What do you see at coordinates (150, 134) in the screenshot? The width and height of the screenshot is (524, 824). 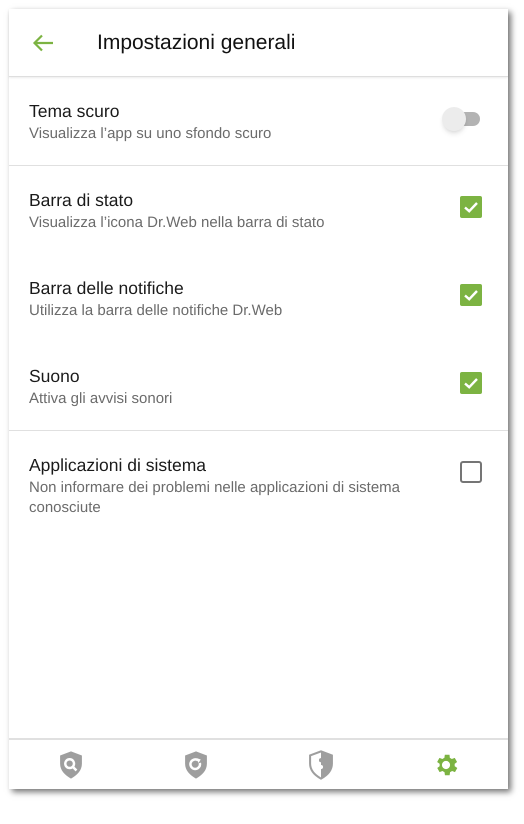 I see `setting-description: Visualizza l’app su uno sfondo scuro` at bounding box center [150, 134].